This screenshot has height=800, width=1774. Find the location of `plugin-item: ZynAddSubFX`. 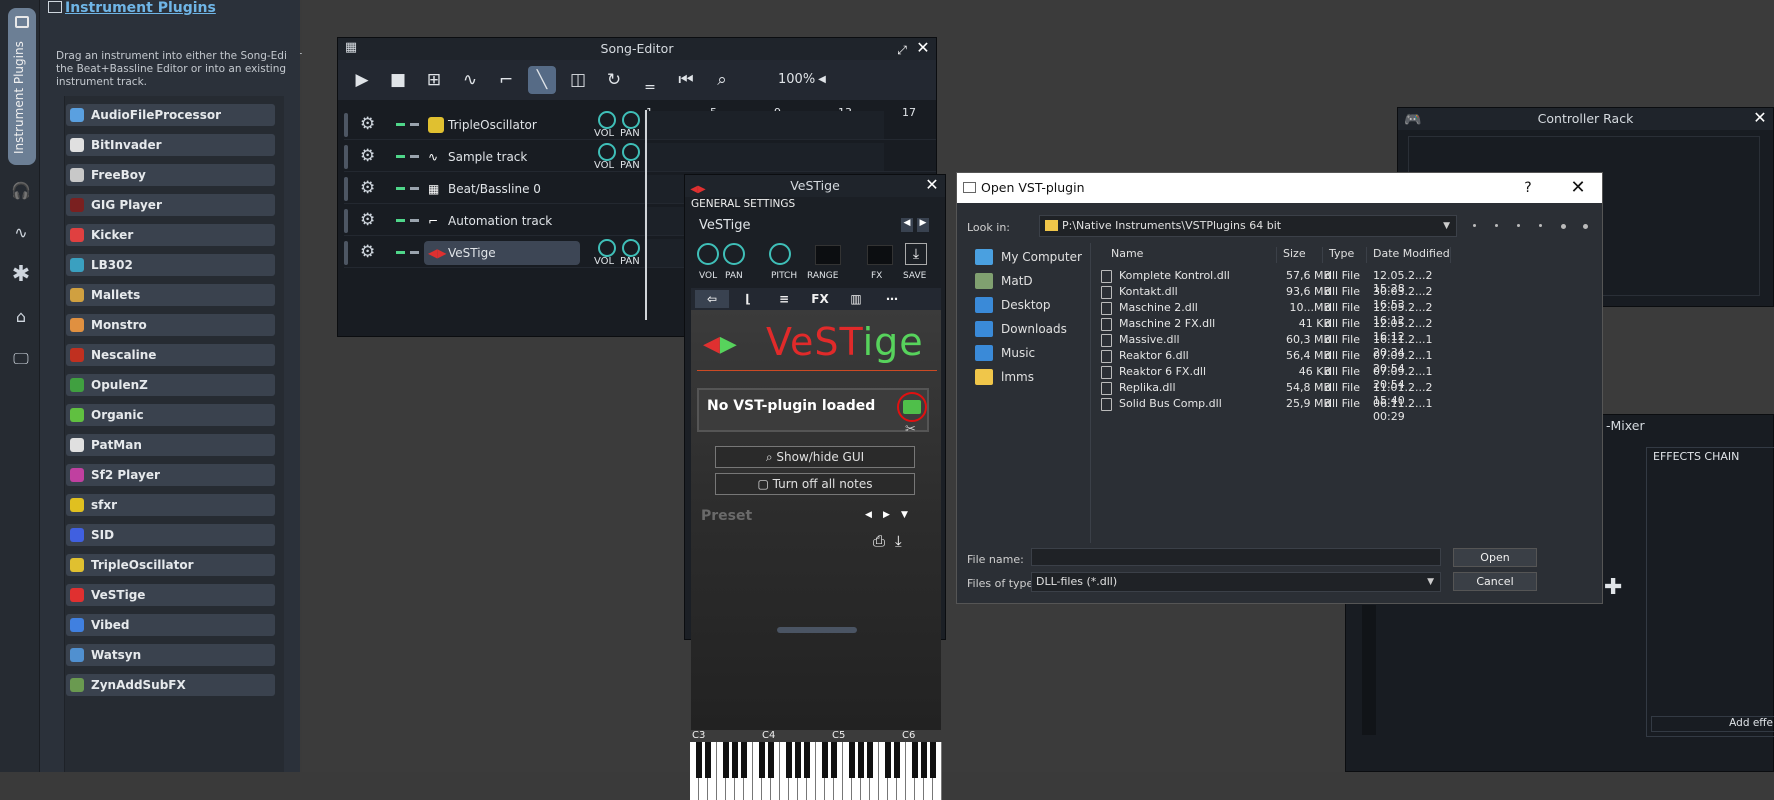

plugin-item: ZynAddSubFX is located at coordinates (170, 685).